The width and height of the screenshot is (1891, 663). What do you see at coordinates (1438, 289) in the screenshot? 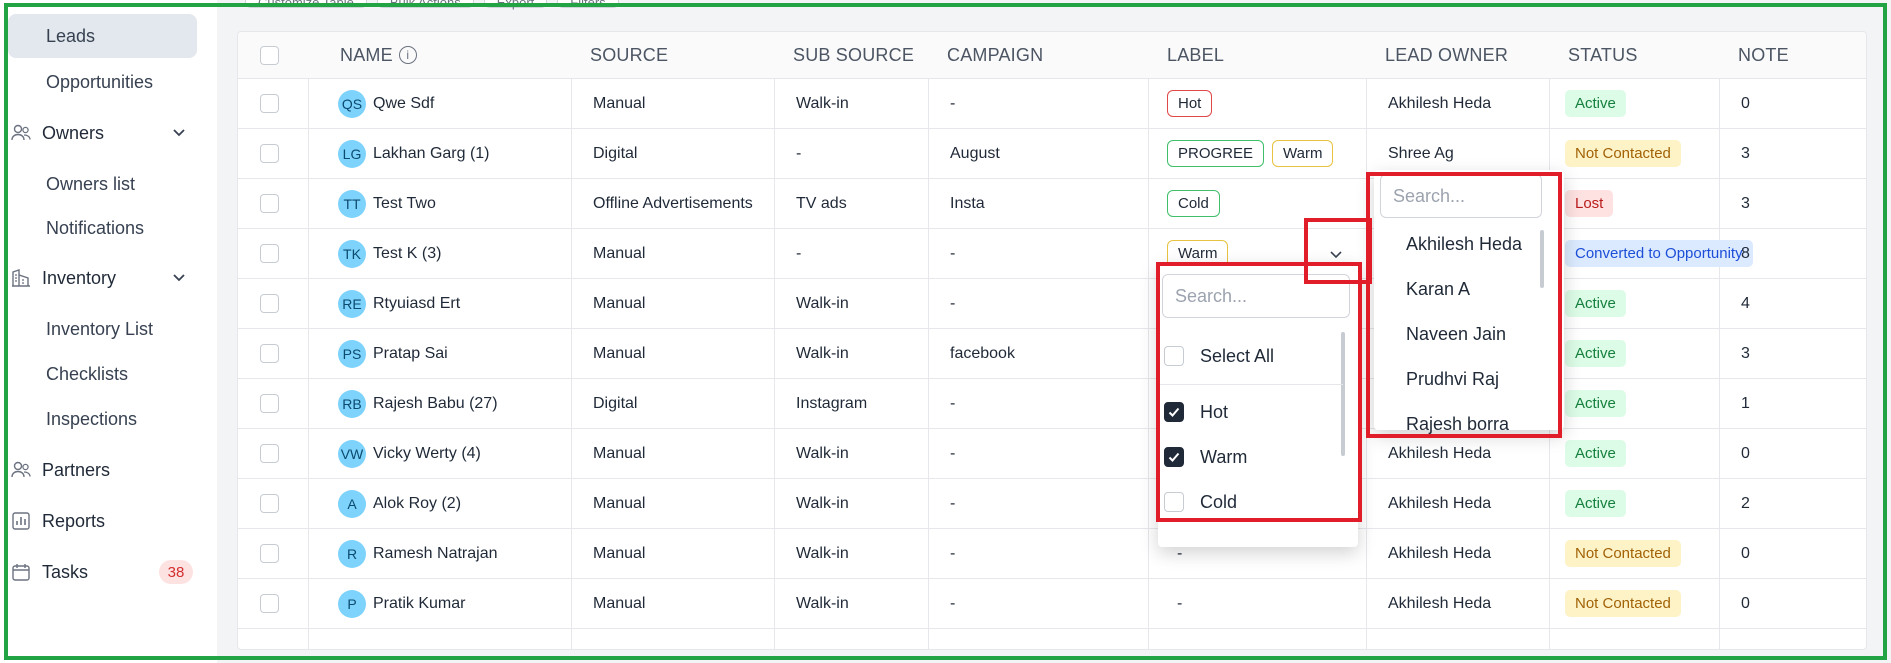
I see `owner-option-karan-a: Karan A` at bounding box center [1438, 289].